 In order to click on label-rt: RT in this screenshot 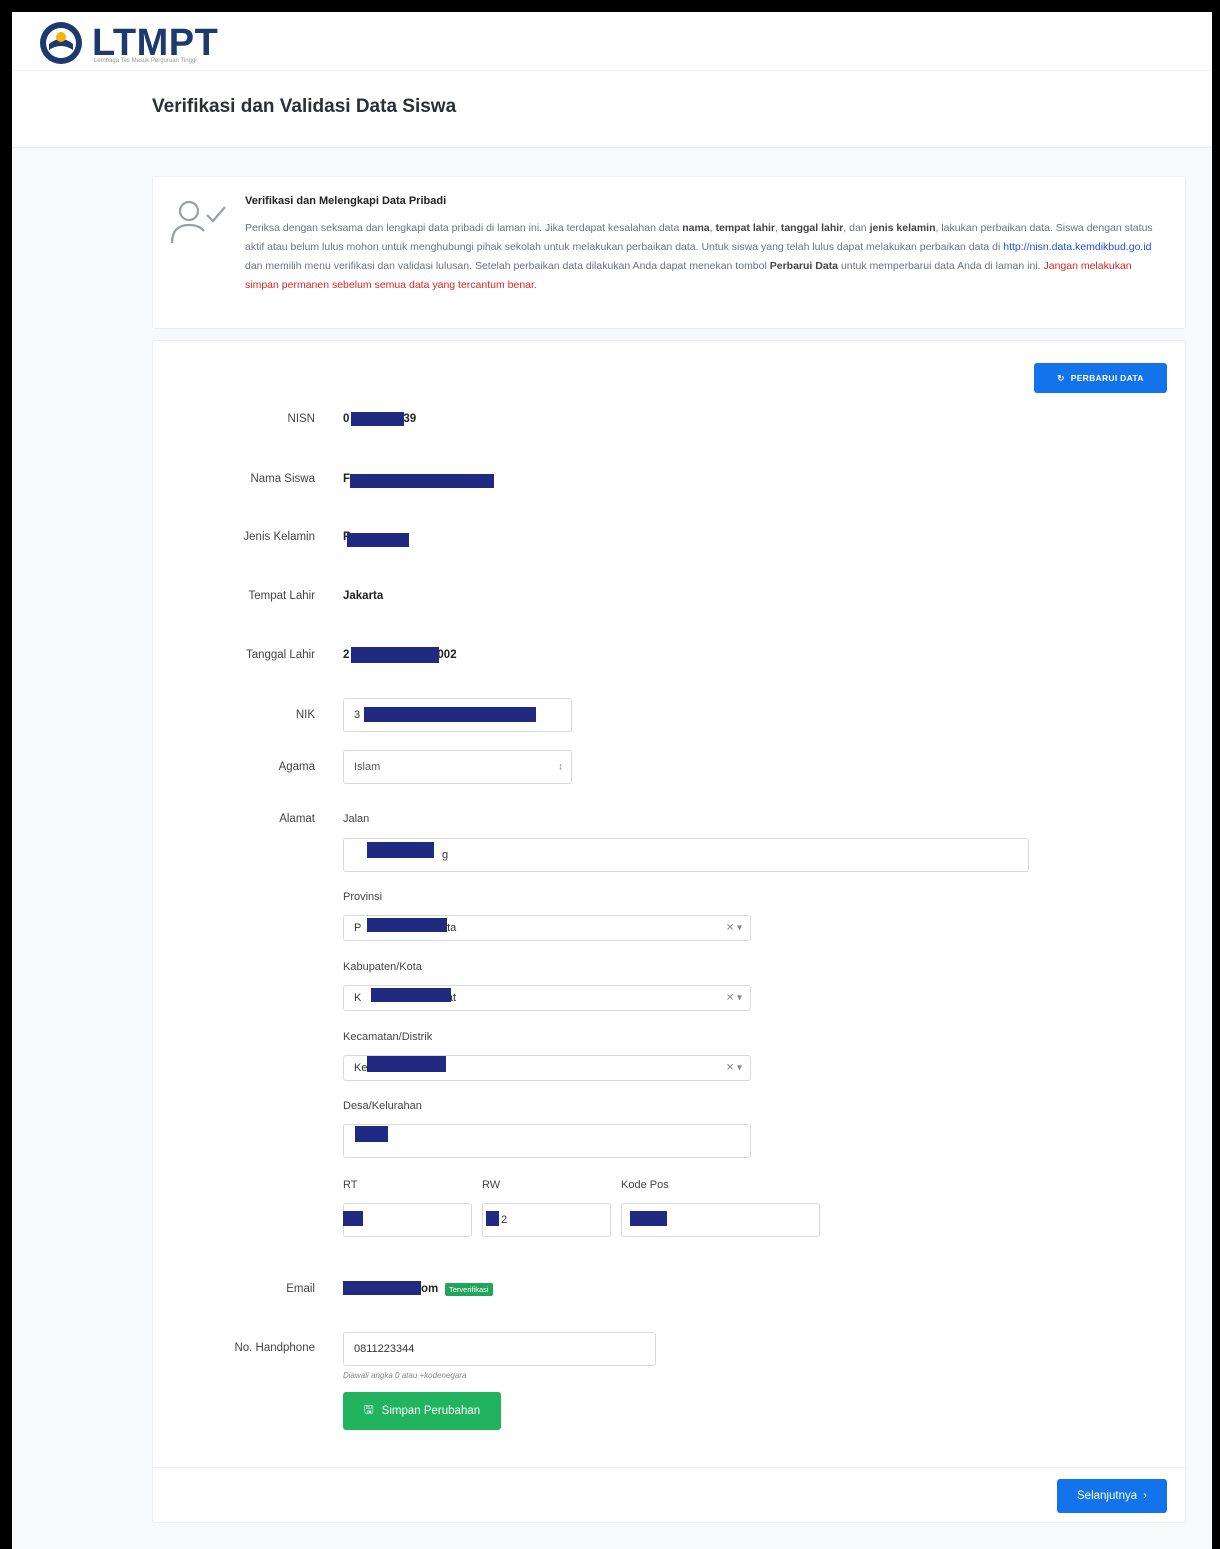, I will do `click(350, 1185)`.